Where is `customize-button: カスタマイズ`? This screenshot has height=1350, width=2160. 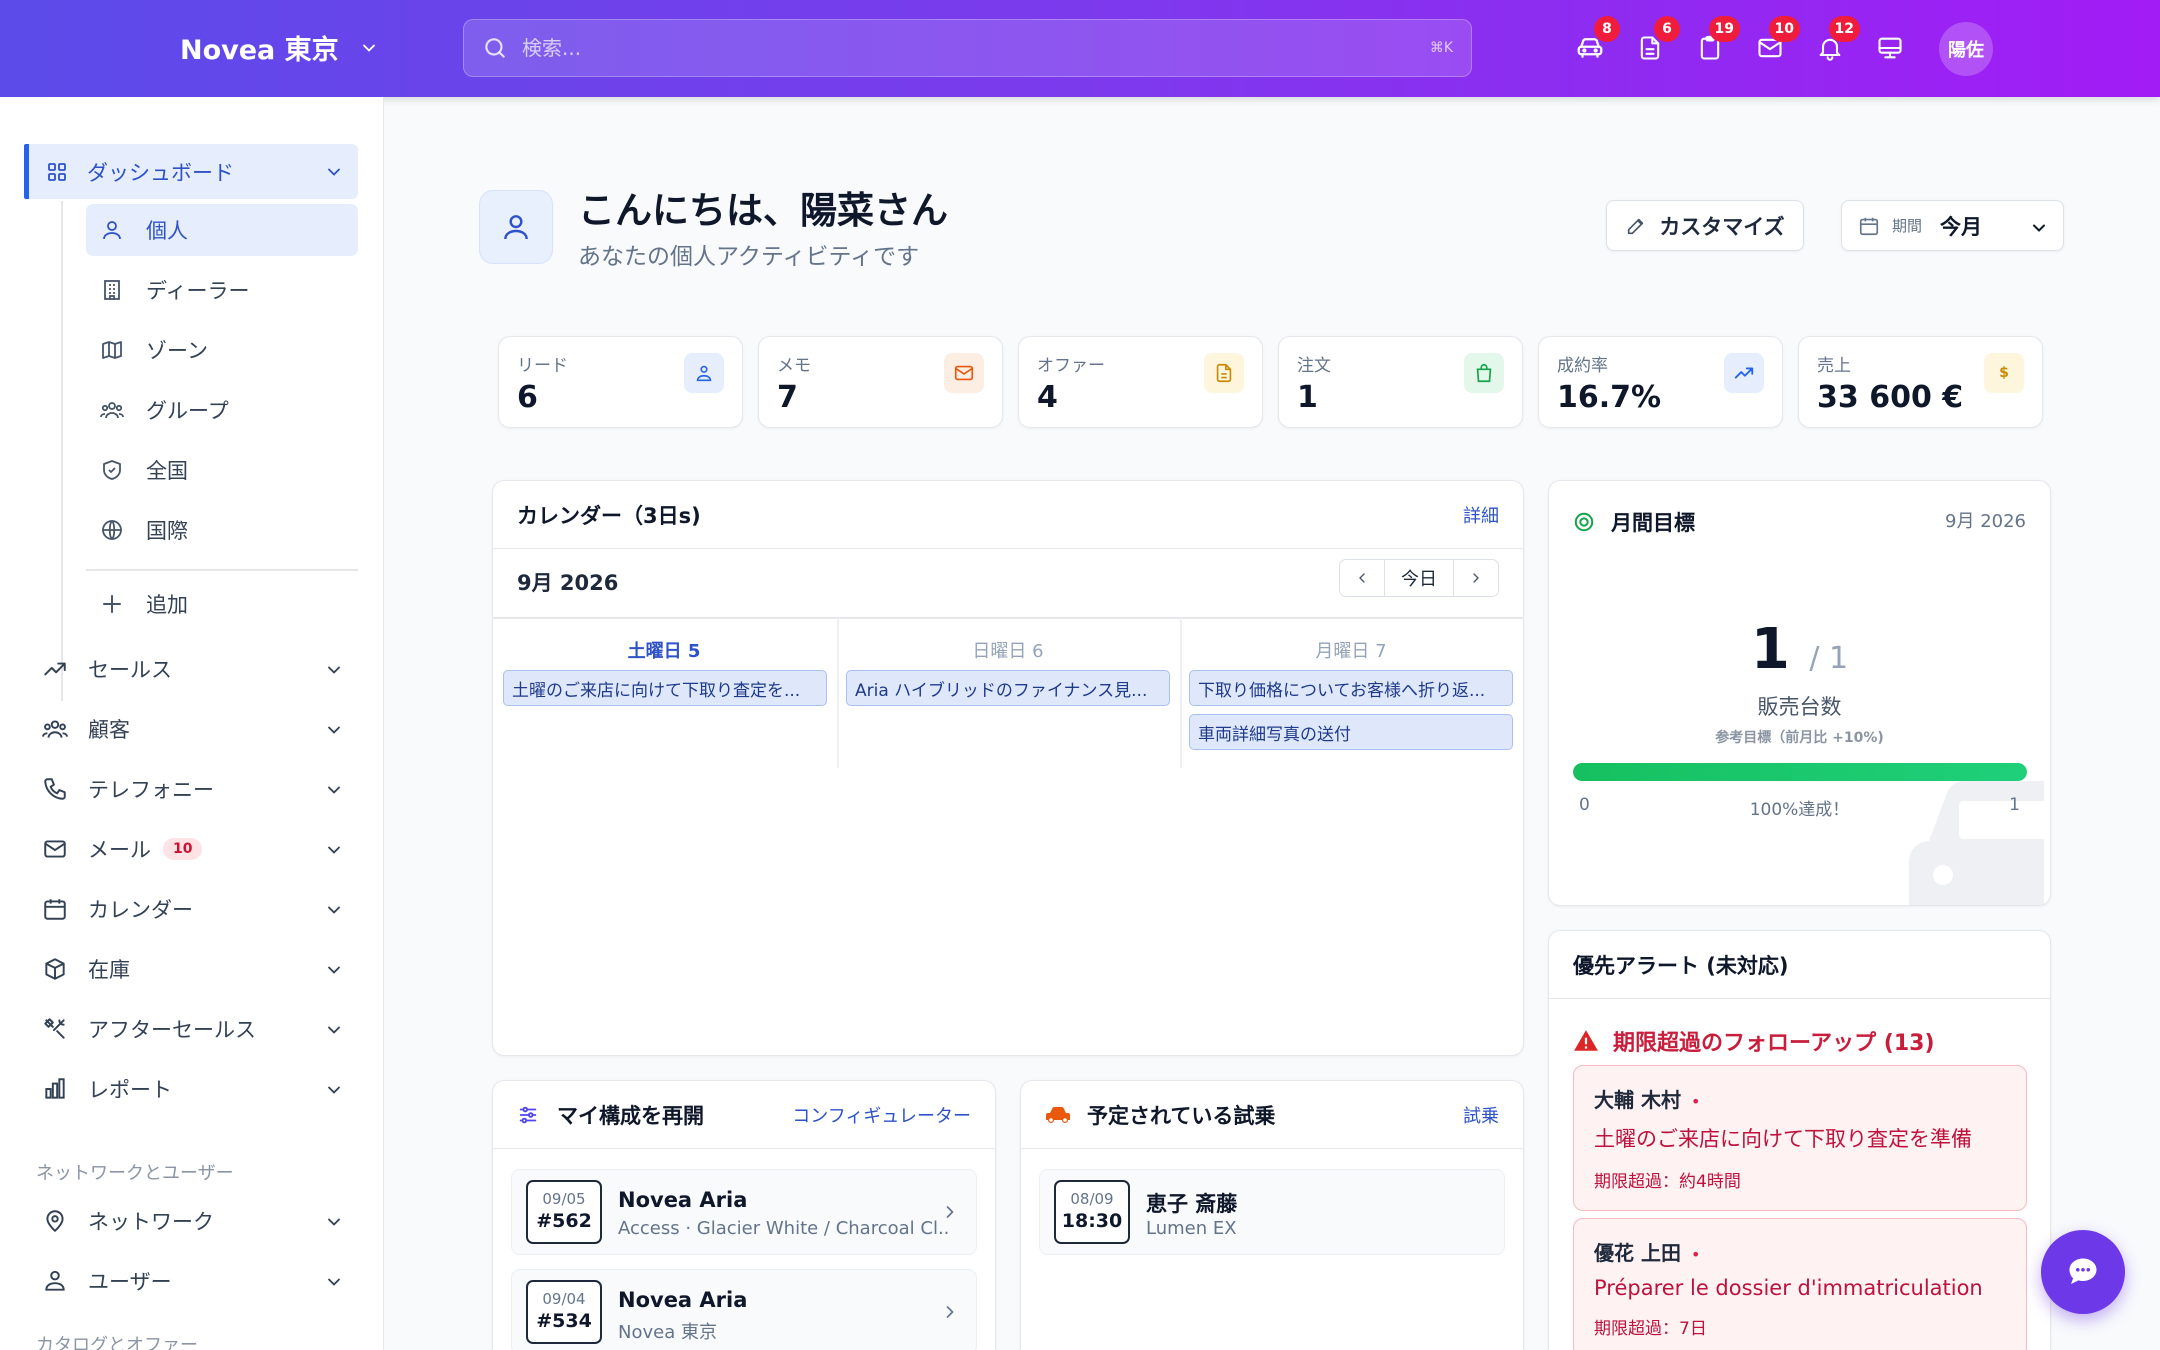
customize-button: カスタマイズ is located at coordinates (1705, 225).